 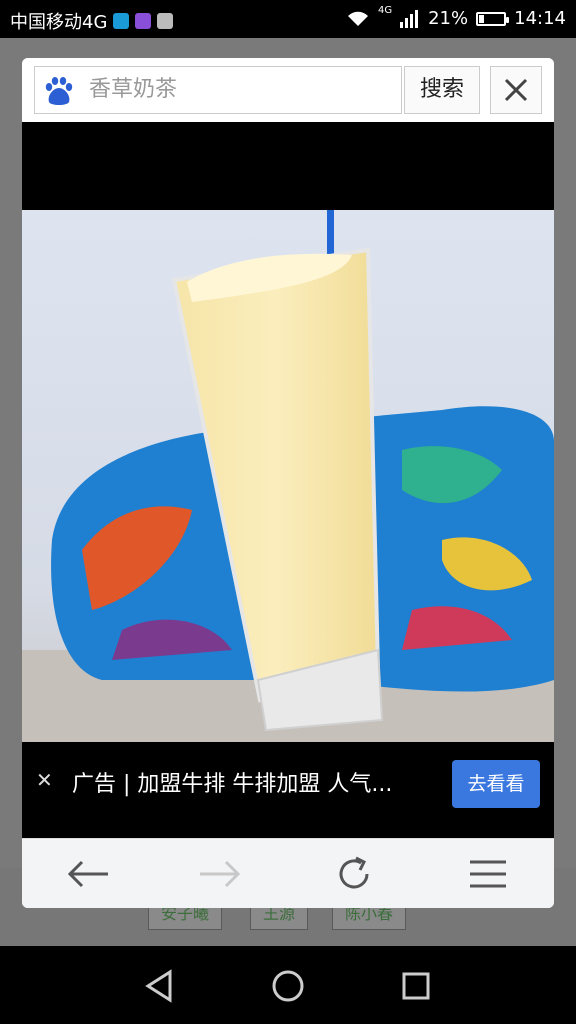 I want to click on browser-toolbar, so click(x=288, y=873).